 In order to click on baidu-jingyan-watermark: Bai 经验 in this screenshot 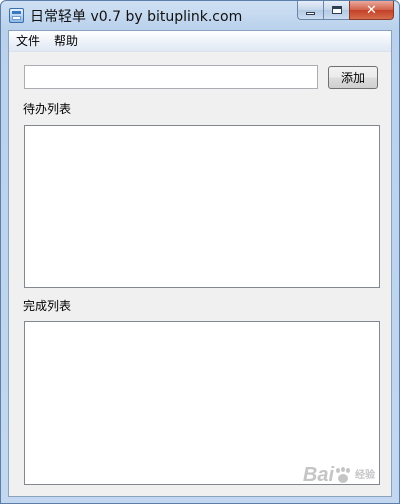, I will do `click(340, 475)`.